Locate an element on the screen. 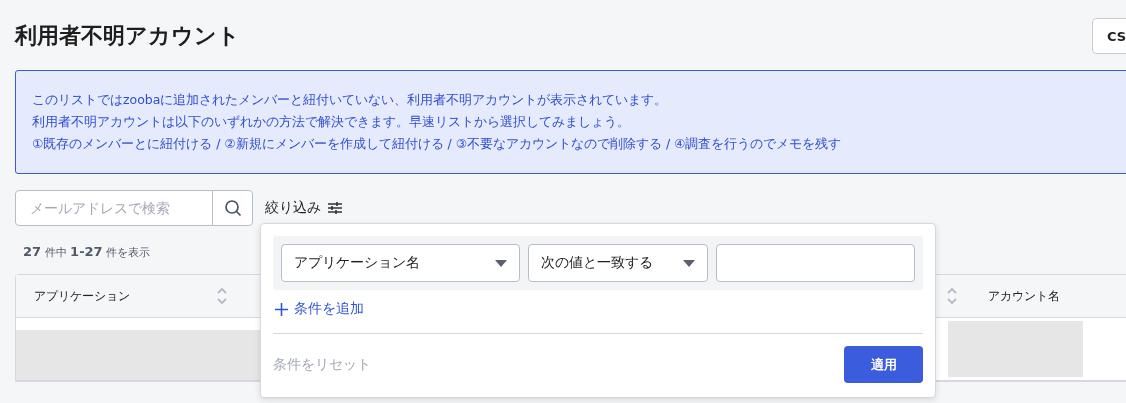  search-input: メールアドレスで検索 is located at coordinates (114, 208).